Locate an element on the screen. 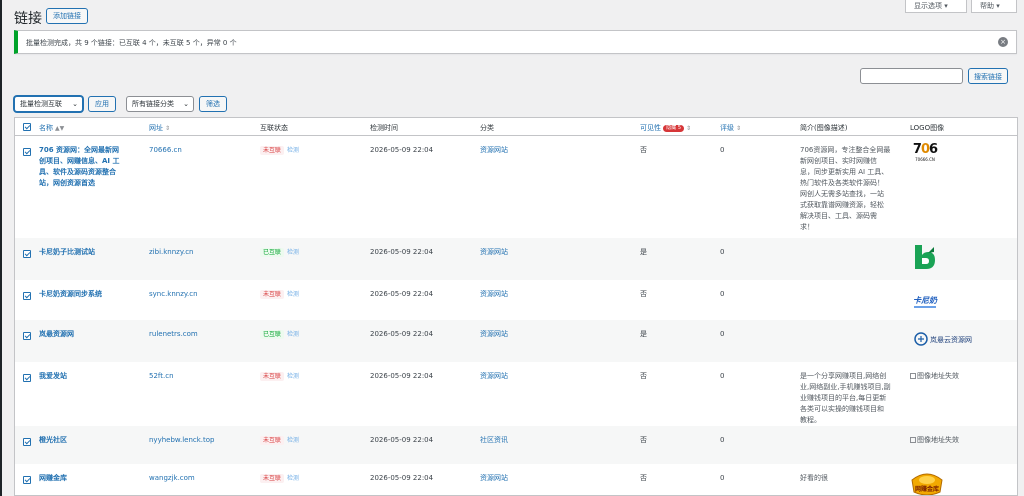 The height and width of the screenshot is (496, 1024). link-name: 卡尼奶资源同步系统 is located at coordinates (70, 294).